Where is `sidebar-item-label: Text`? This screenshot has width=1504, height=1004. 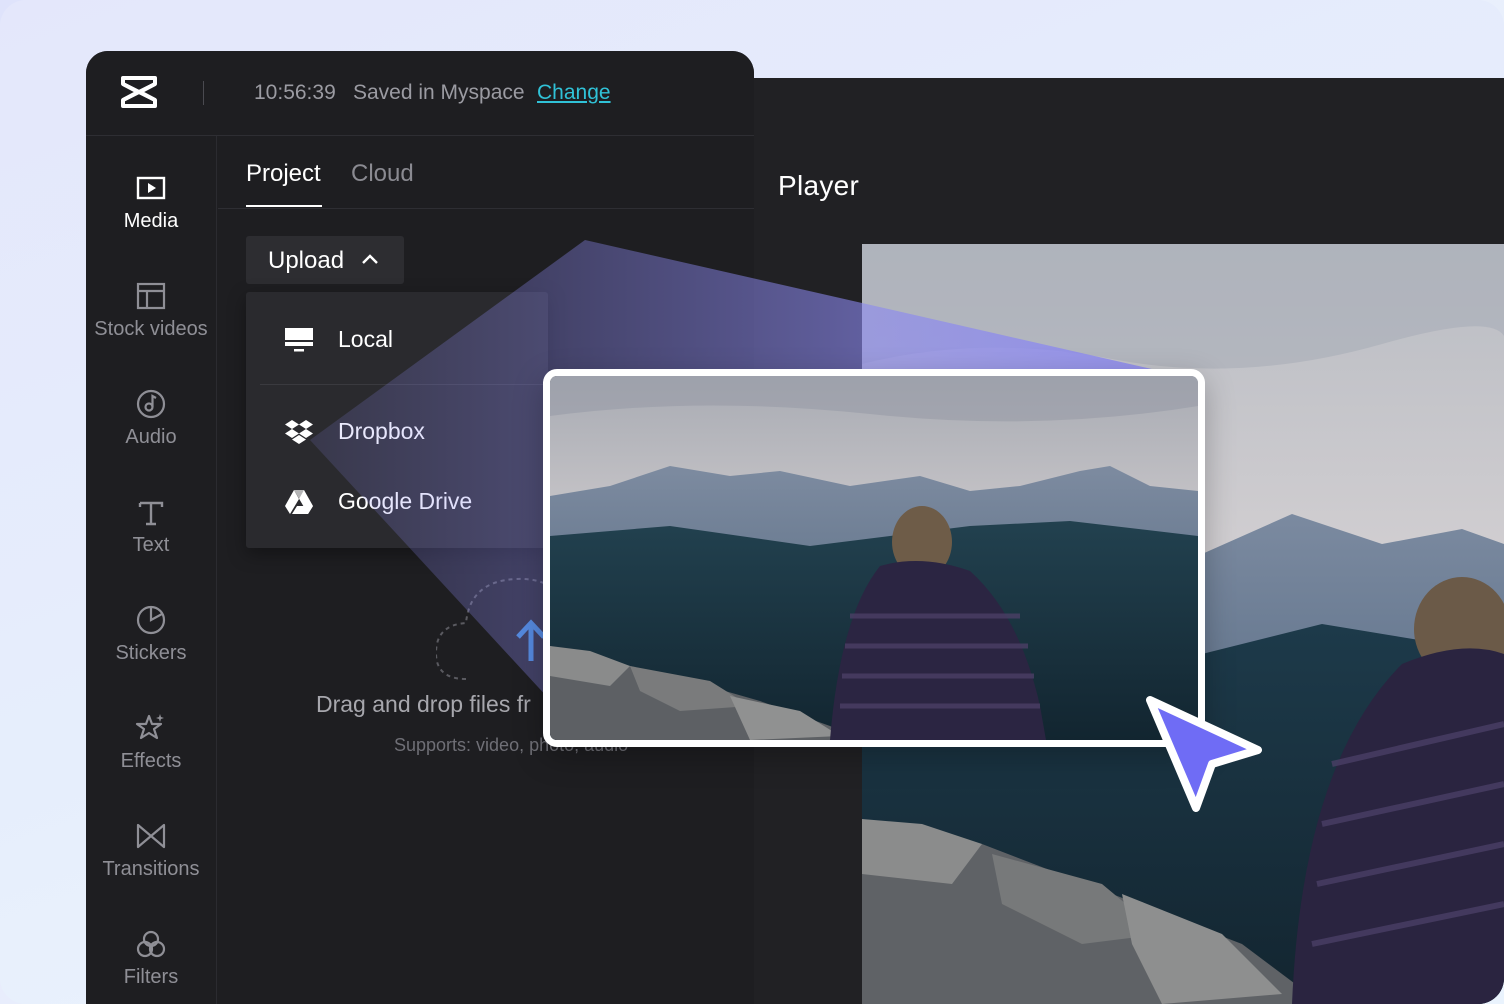 sidebar-item-label: Text is located at coordinates (151, 545).